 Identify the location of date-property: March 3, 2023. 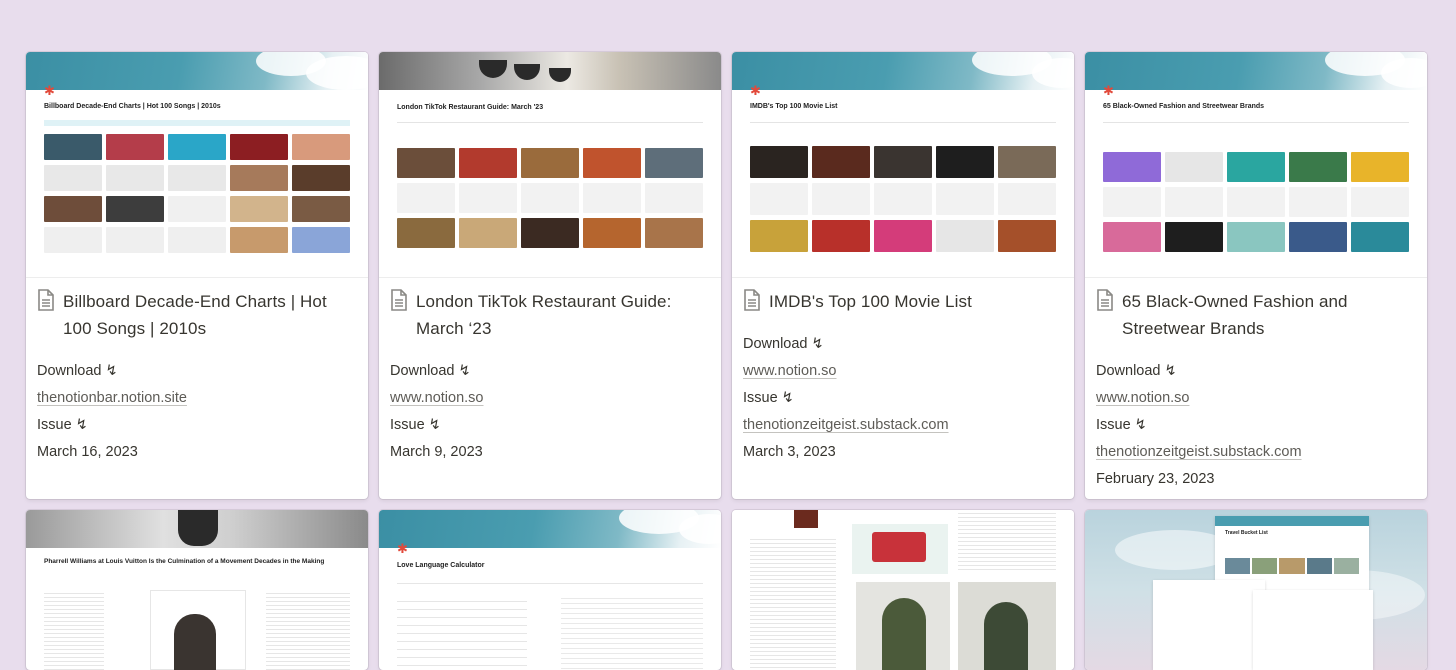
(789, 452).